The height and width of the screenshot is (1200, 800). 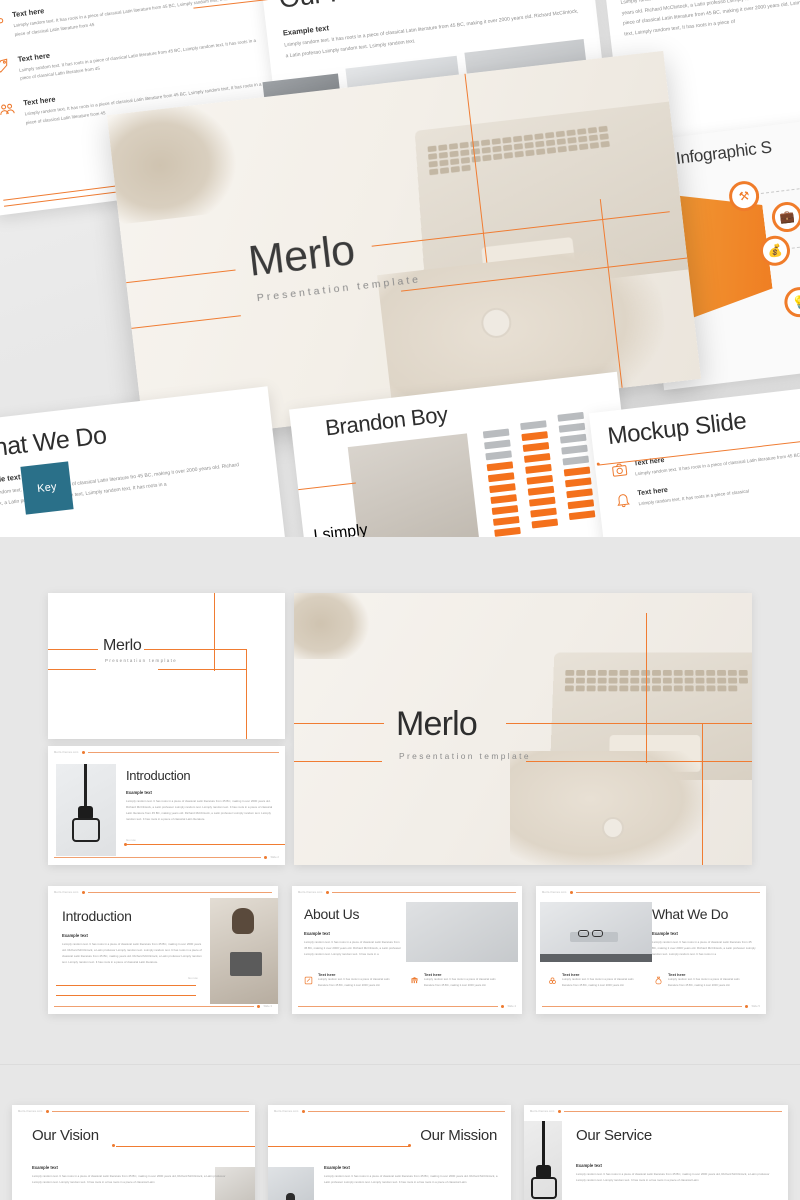 What do you see at coordinates (658, 978) in the screenshot?
I see `money-bag-icon` at bounding box center [658, 978].